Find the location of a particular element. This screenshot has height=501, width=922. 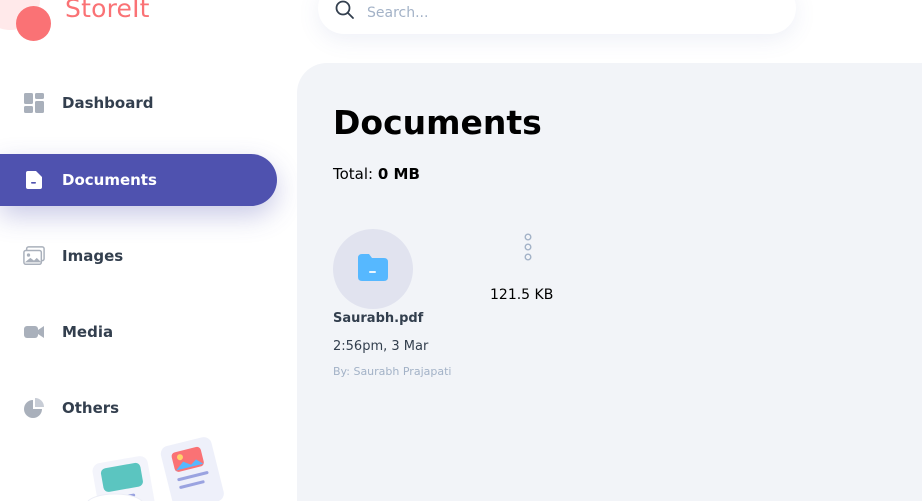

more-options-icon is located at coordinates (528, 247).